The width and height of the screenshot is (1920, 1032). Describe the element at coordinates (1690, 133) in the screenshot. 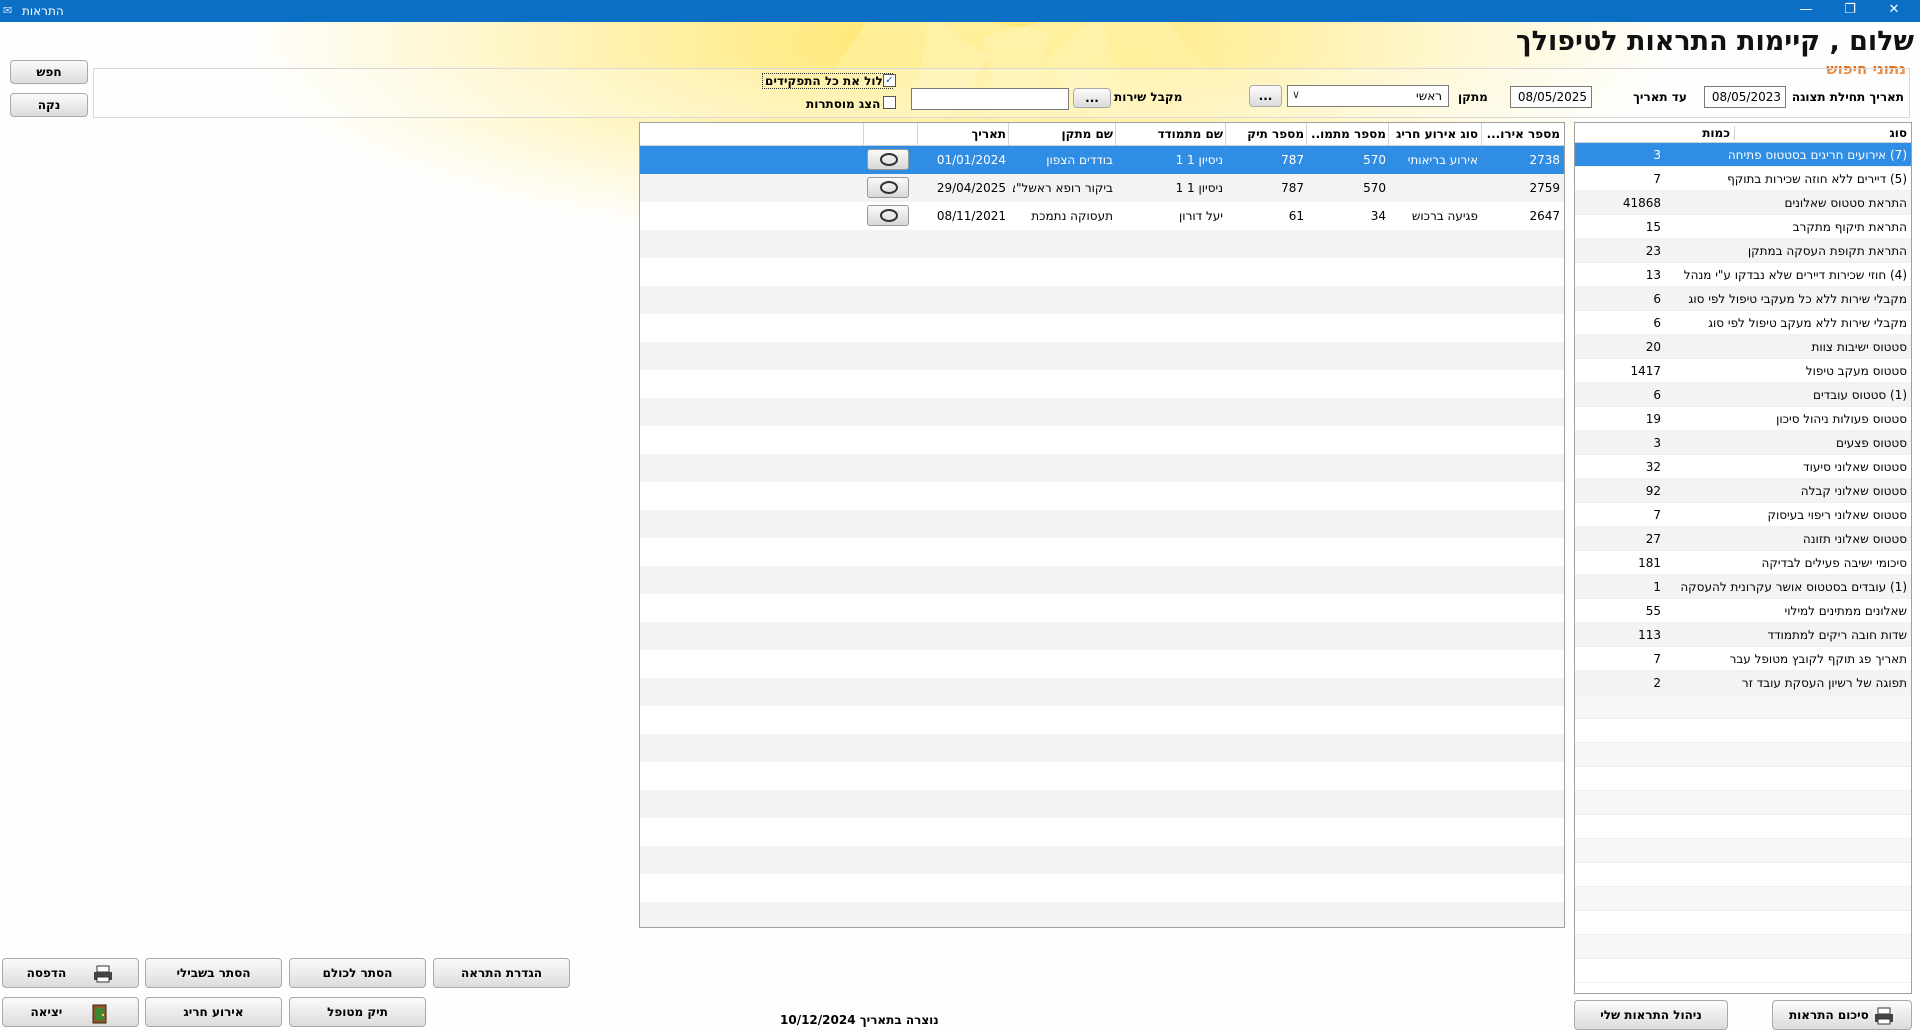

I see `col-count-header: כמות` at that location.